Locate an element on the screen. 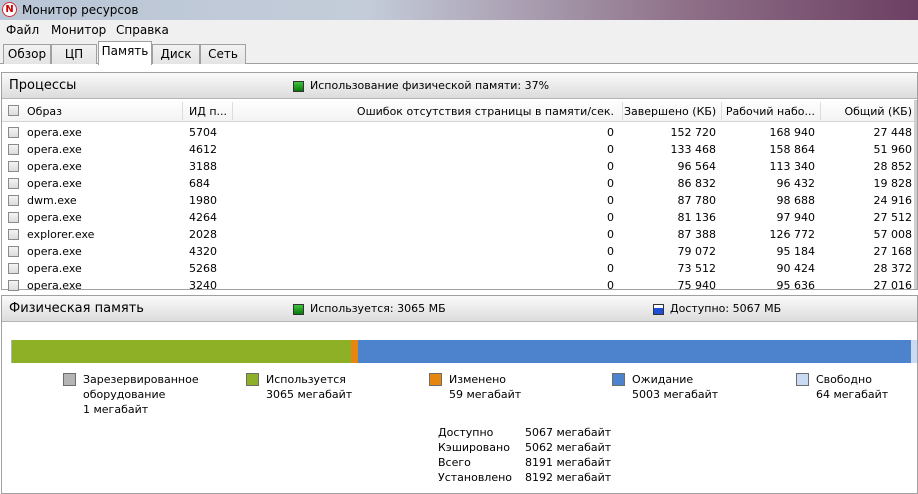 The height and width of the screenshot is (494, 918). table-row: explorer.exe 2028 0 87 388 126 772 57 008 is located at coordinates (459, 234).